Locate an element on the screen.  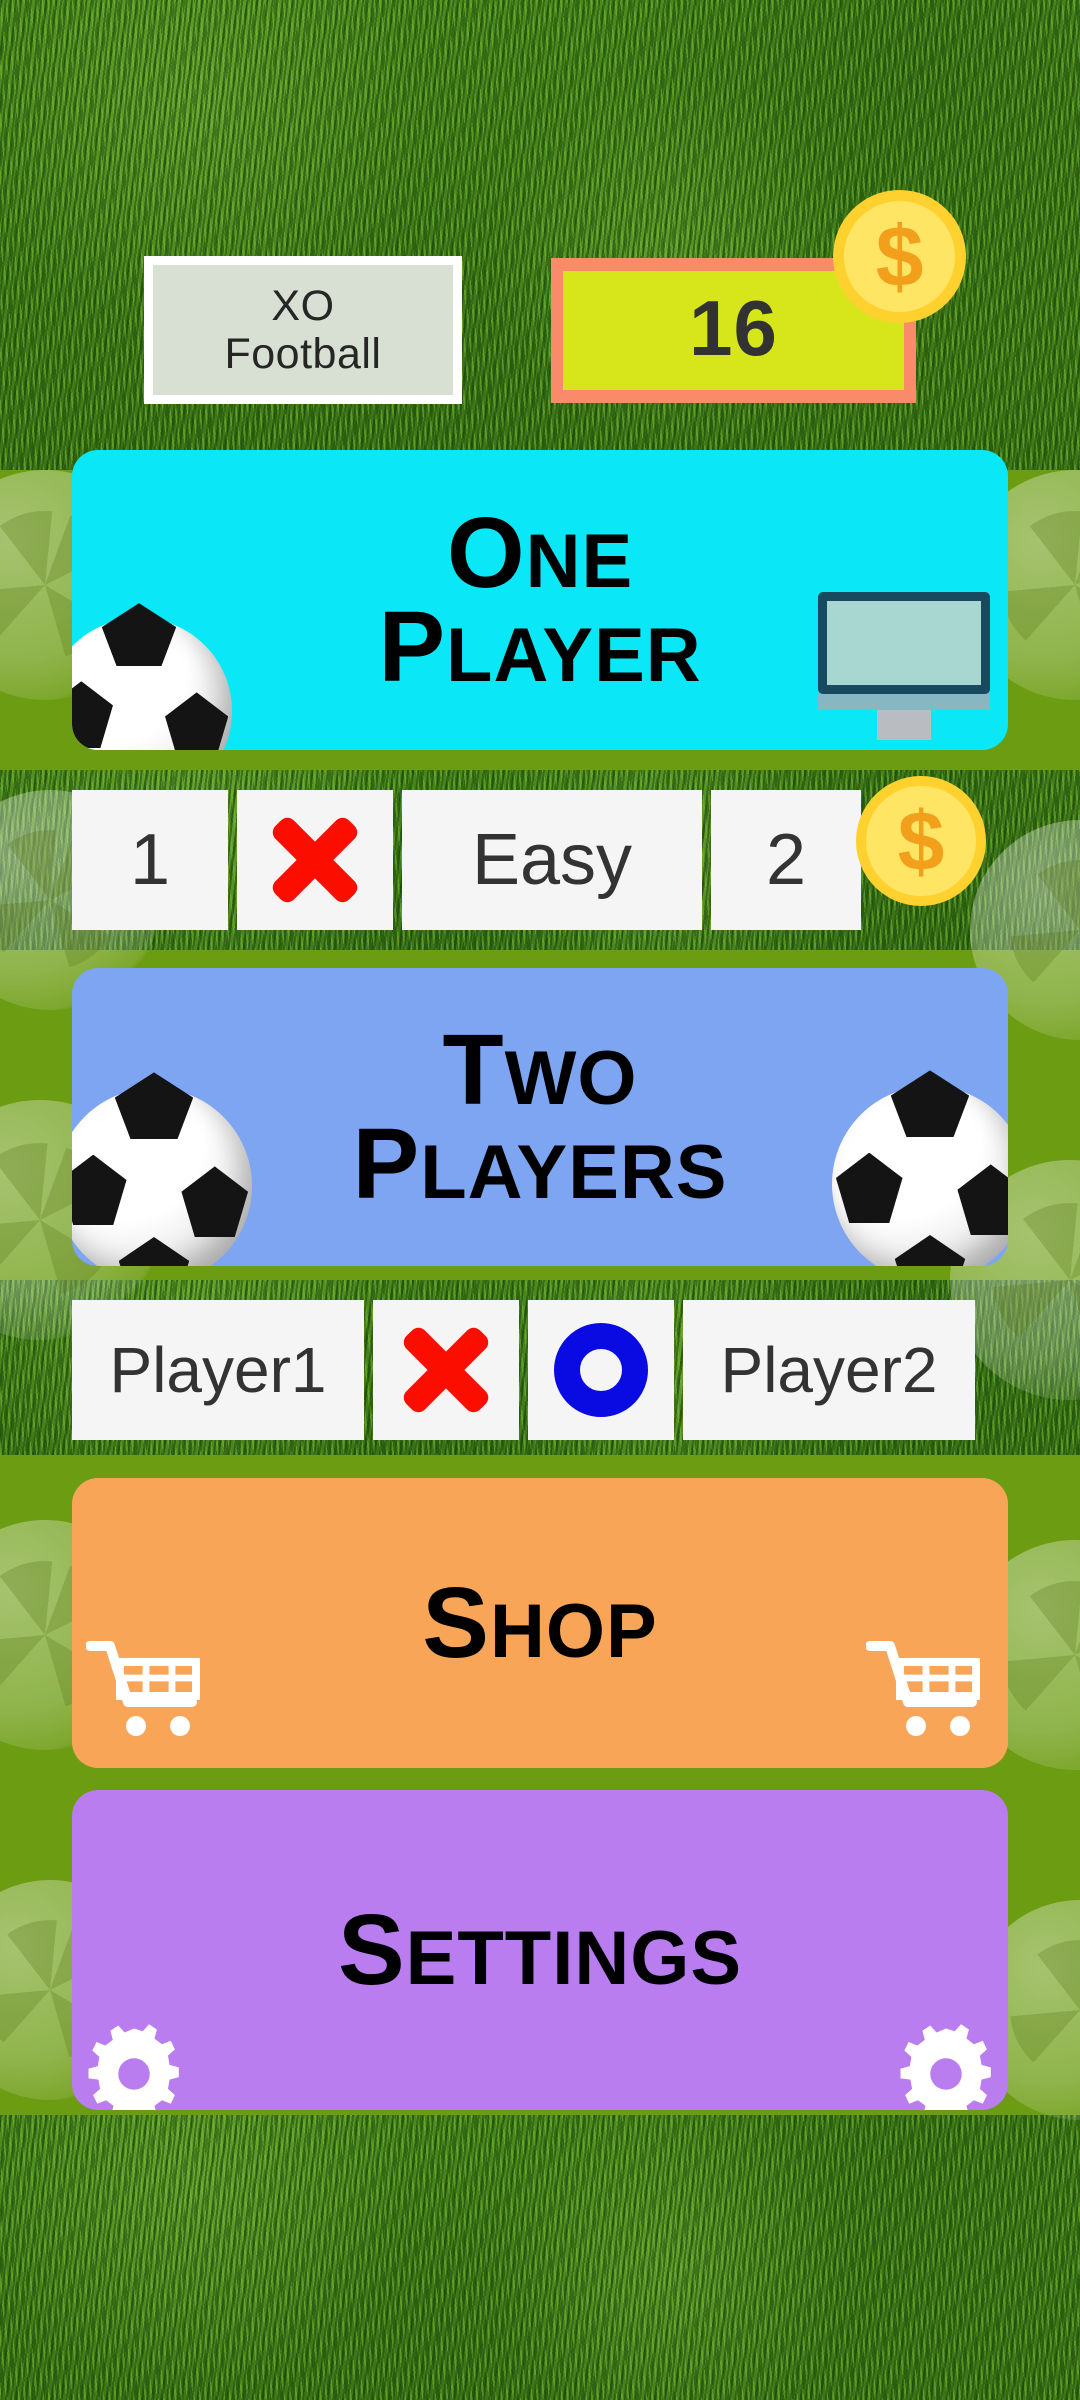
shop-label: SHOP is located at coordinates (539, 1623).